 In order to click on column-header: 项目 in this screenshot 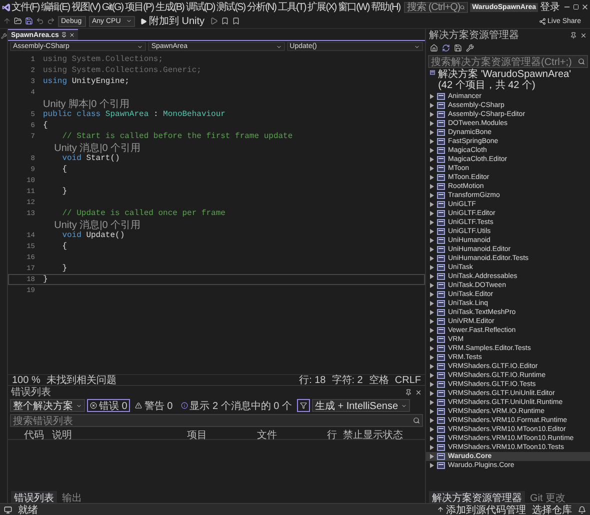, I will do `click(222, 435)`.